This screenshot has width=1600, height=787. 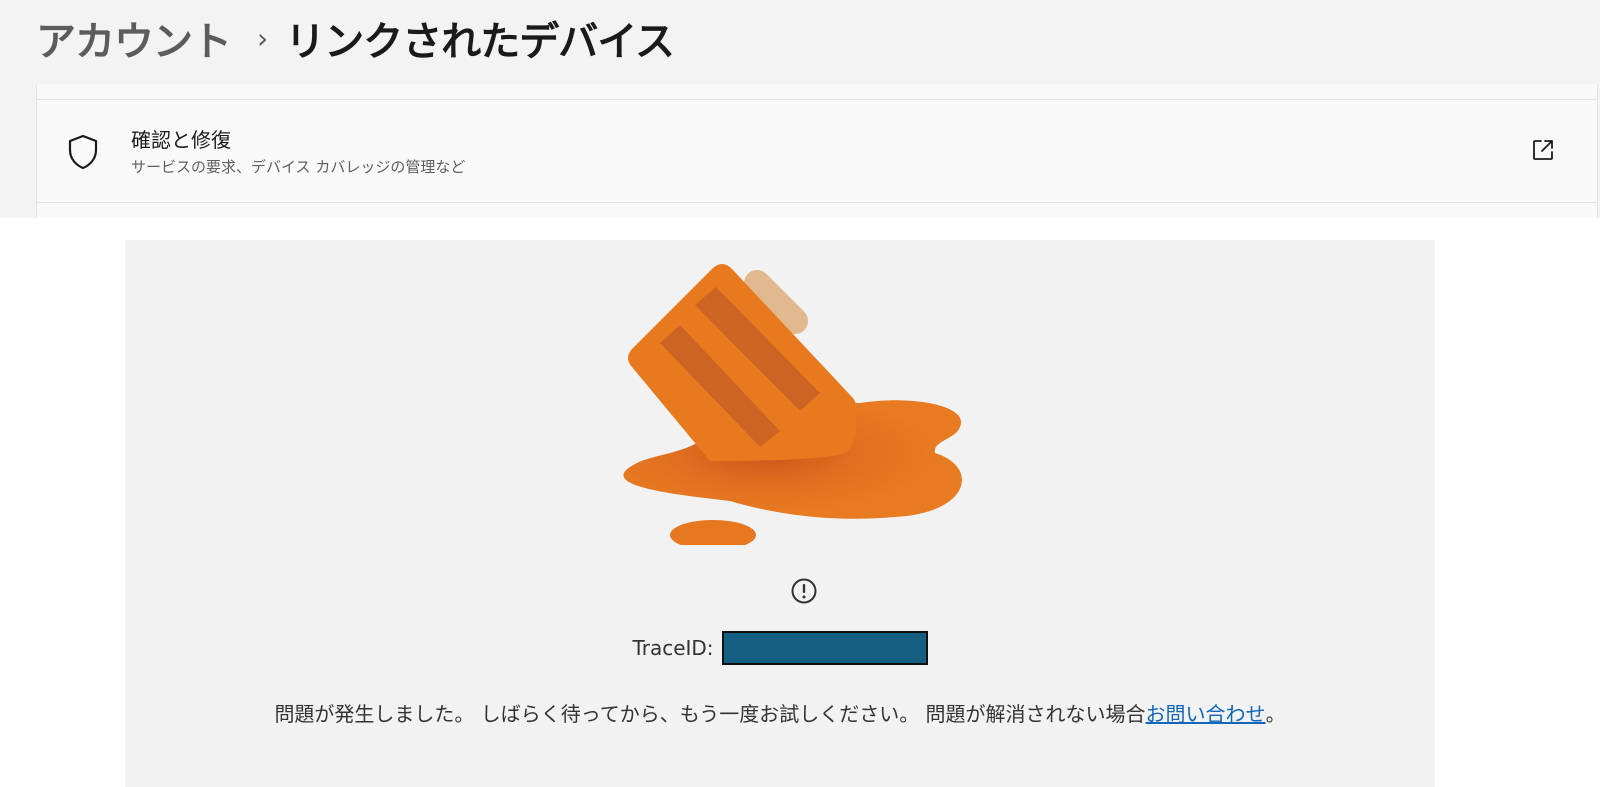 What do you see at coordinates (804, 591) in the screenshot?
I see `info-circle-icon` at bounding box center [804, 591].